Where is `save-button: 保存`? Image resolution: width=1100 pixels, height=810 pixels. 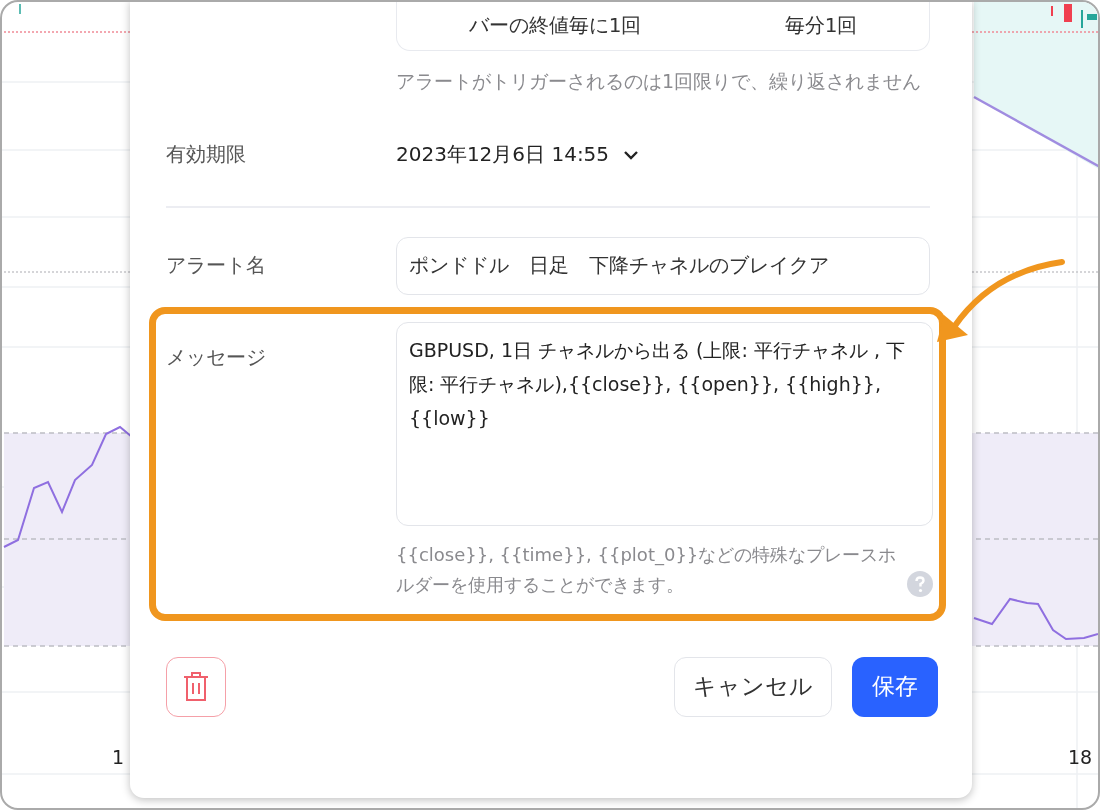
save-button: 保存 is located at coordinates (895, 686).